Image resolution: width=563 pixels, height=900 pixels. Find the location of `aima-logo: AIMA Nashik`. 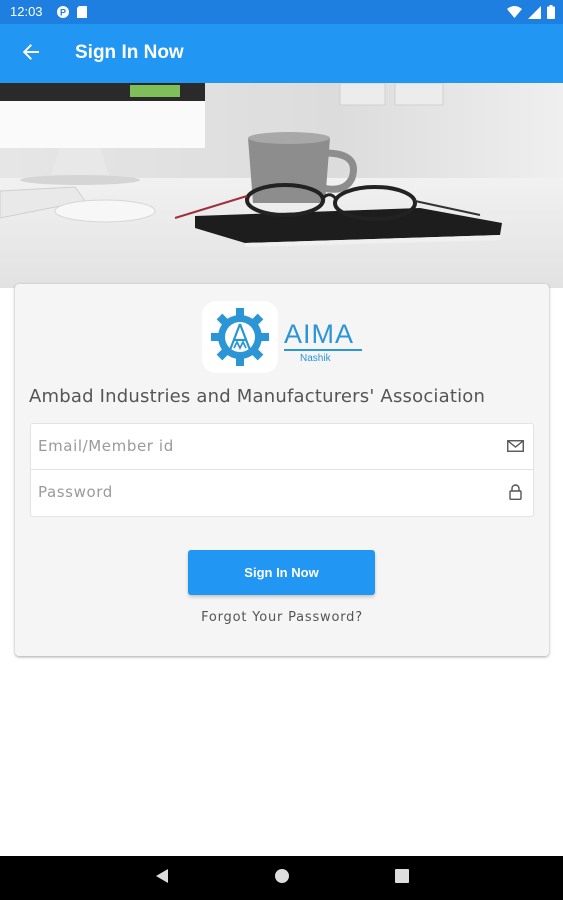

aima-logo: AIMA Nashik is located at coordinates (287, 337).